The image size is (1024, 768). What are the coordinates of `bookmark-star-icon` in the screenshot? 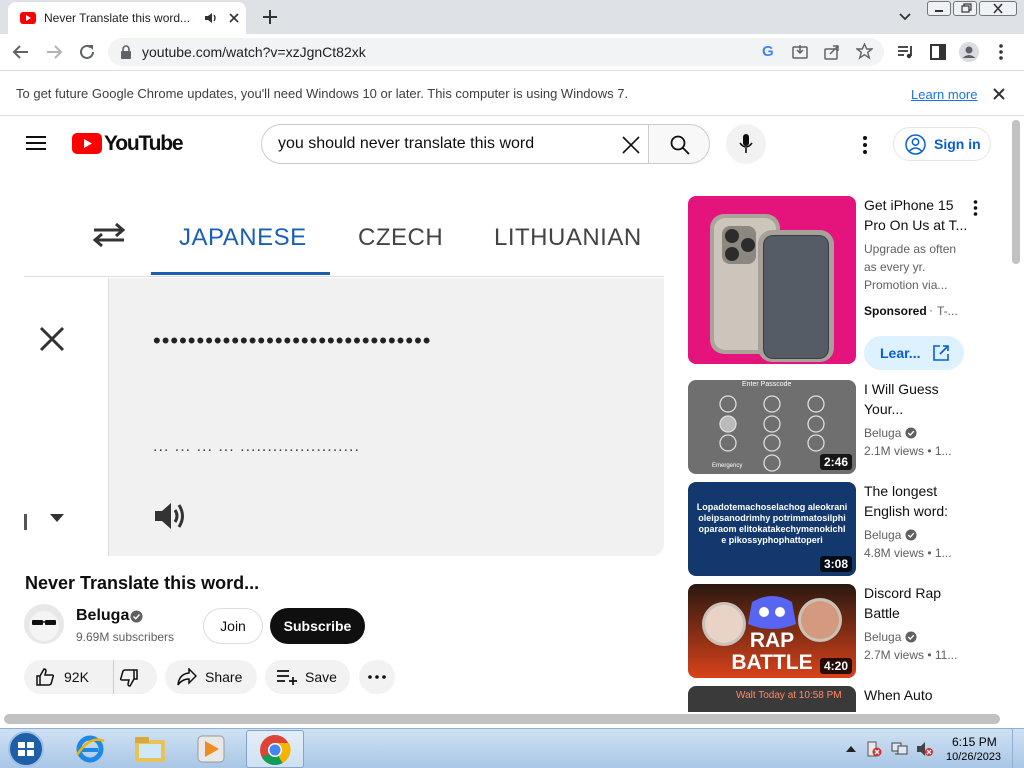 It's located at (864, 51).